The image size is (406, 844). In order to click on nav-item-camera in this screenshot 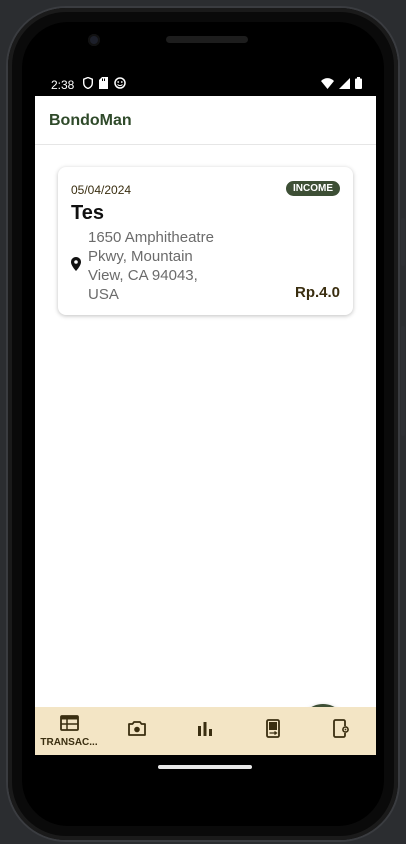, I will do `click(137, 731)`.